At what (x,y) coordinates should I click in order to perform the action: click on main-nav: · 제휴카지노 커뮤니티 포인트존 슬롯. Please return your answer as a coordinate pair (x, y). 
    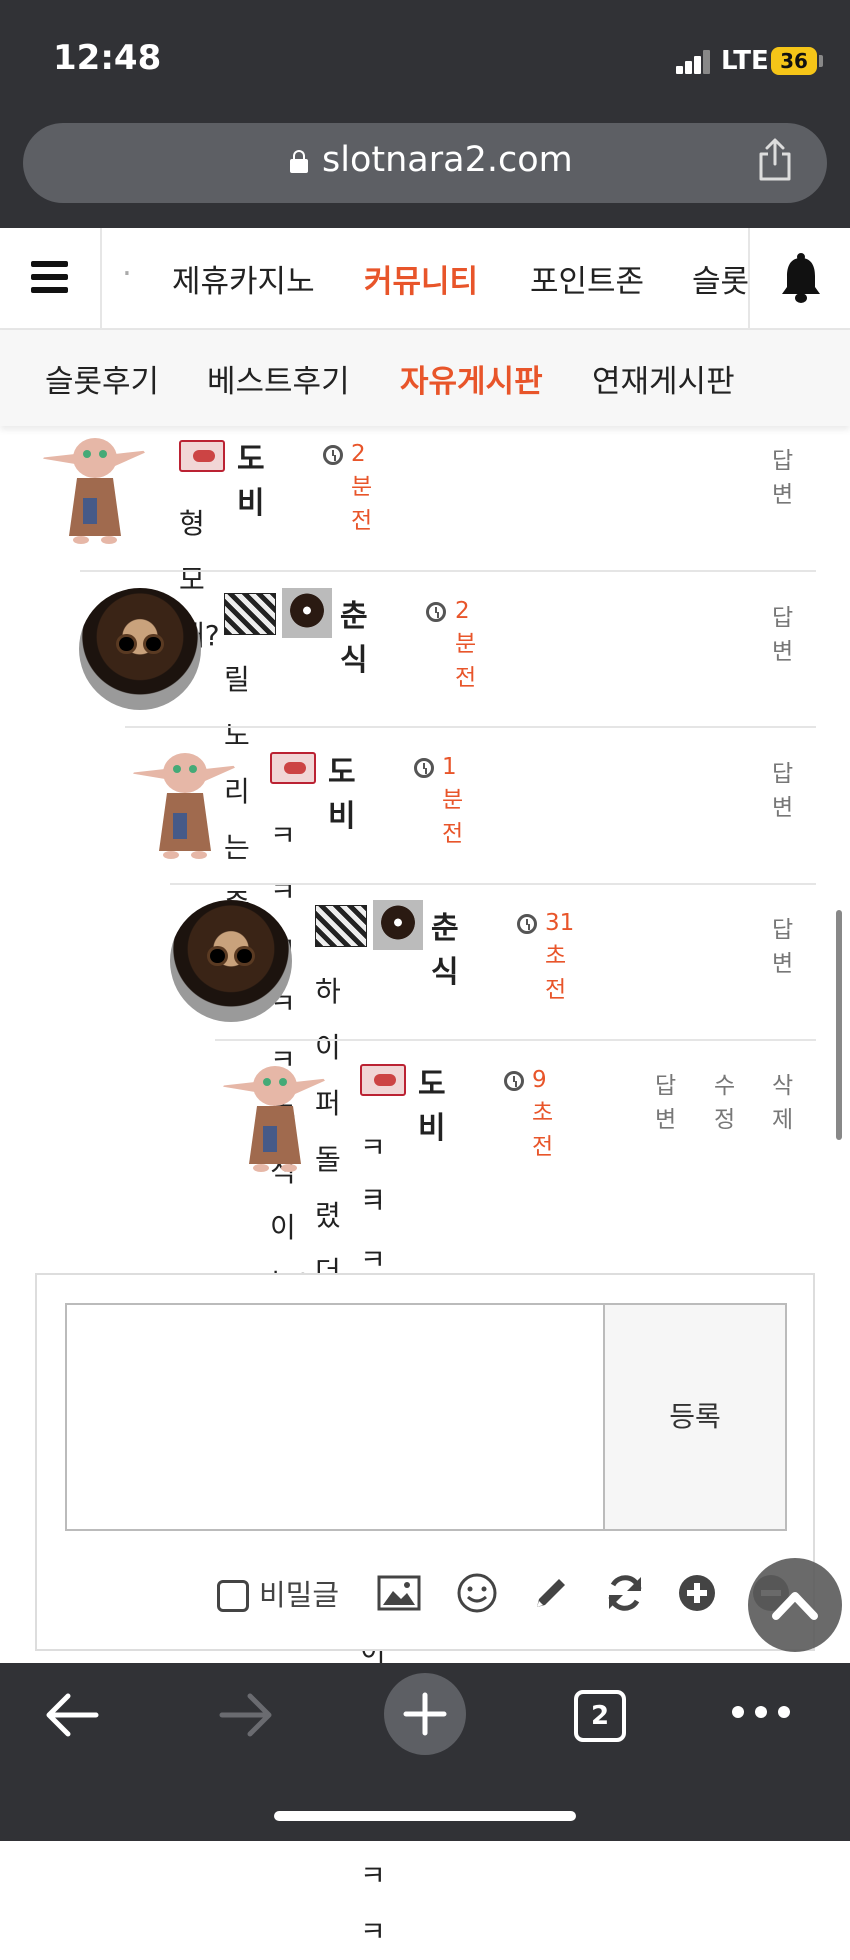
    Looking at the image, I should click on (425, 279).